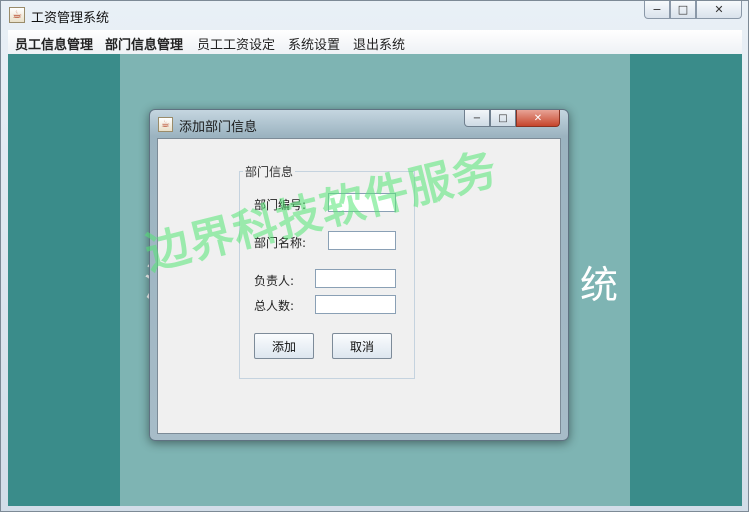 The width and height of the screenshot is (749, 512). I want to click on dept-no-input, so click(362, 202).